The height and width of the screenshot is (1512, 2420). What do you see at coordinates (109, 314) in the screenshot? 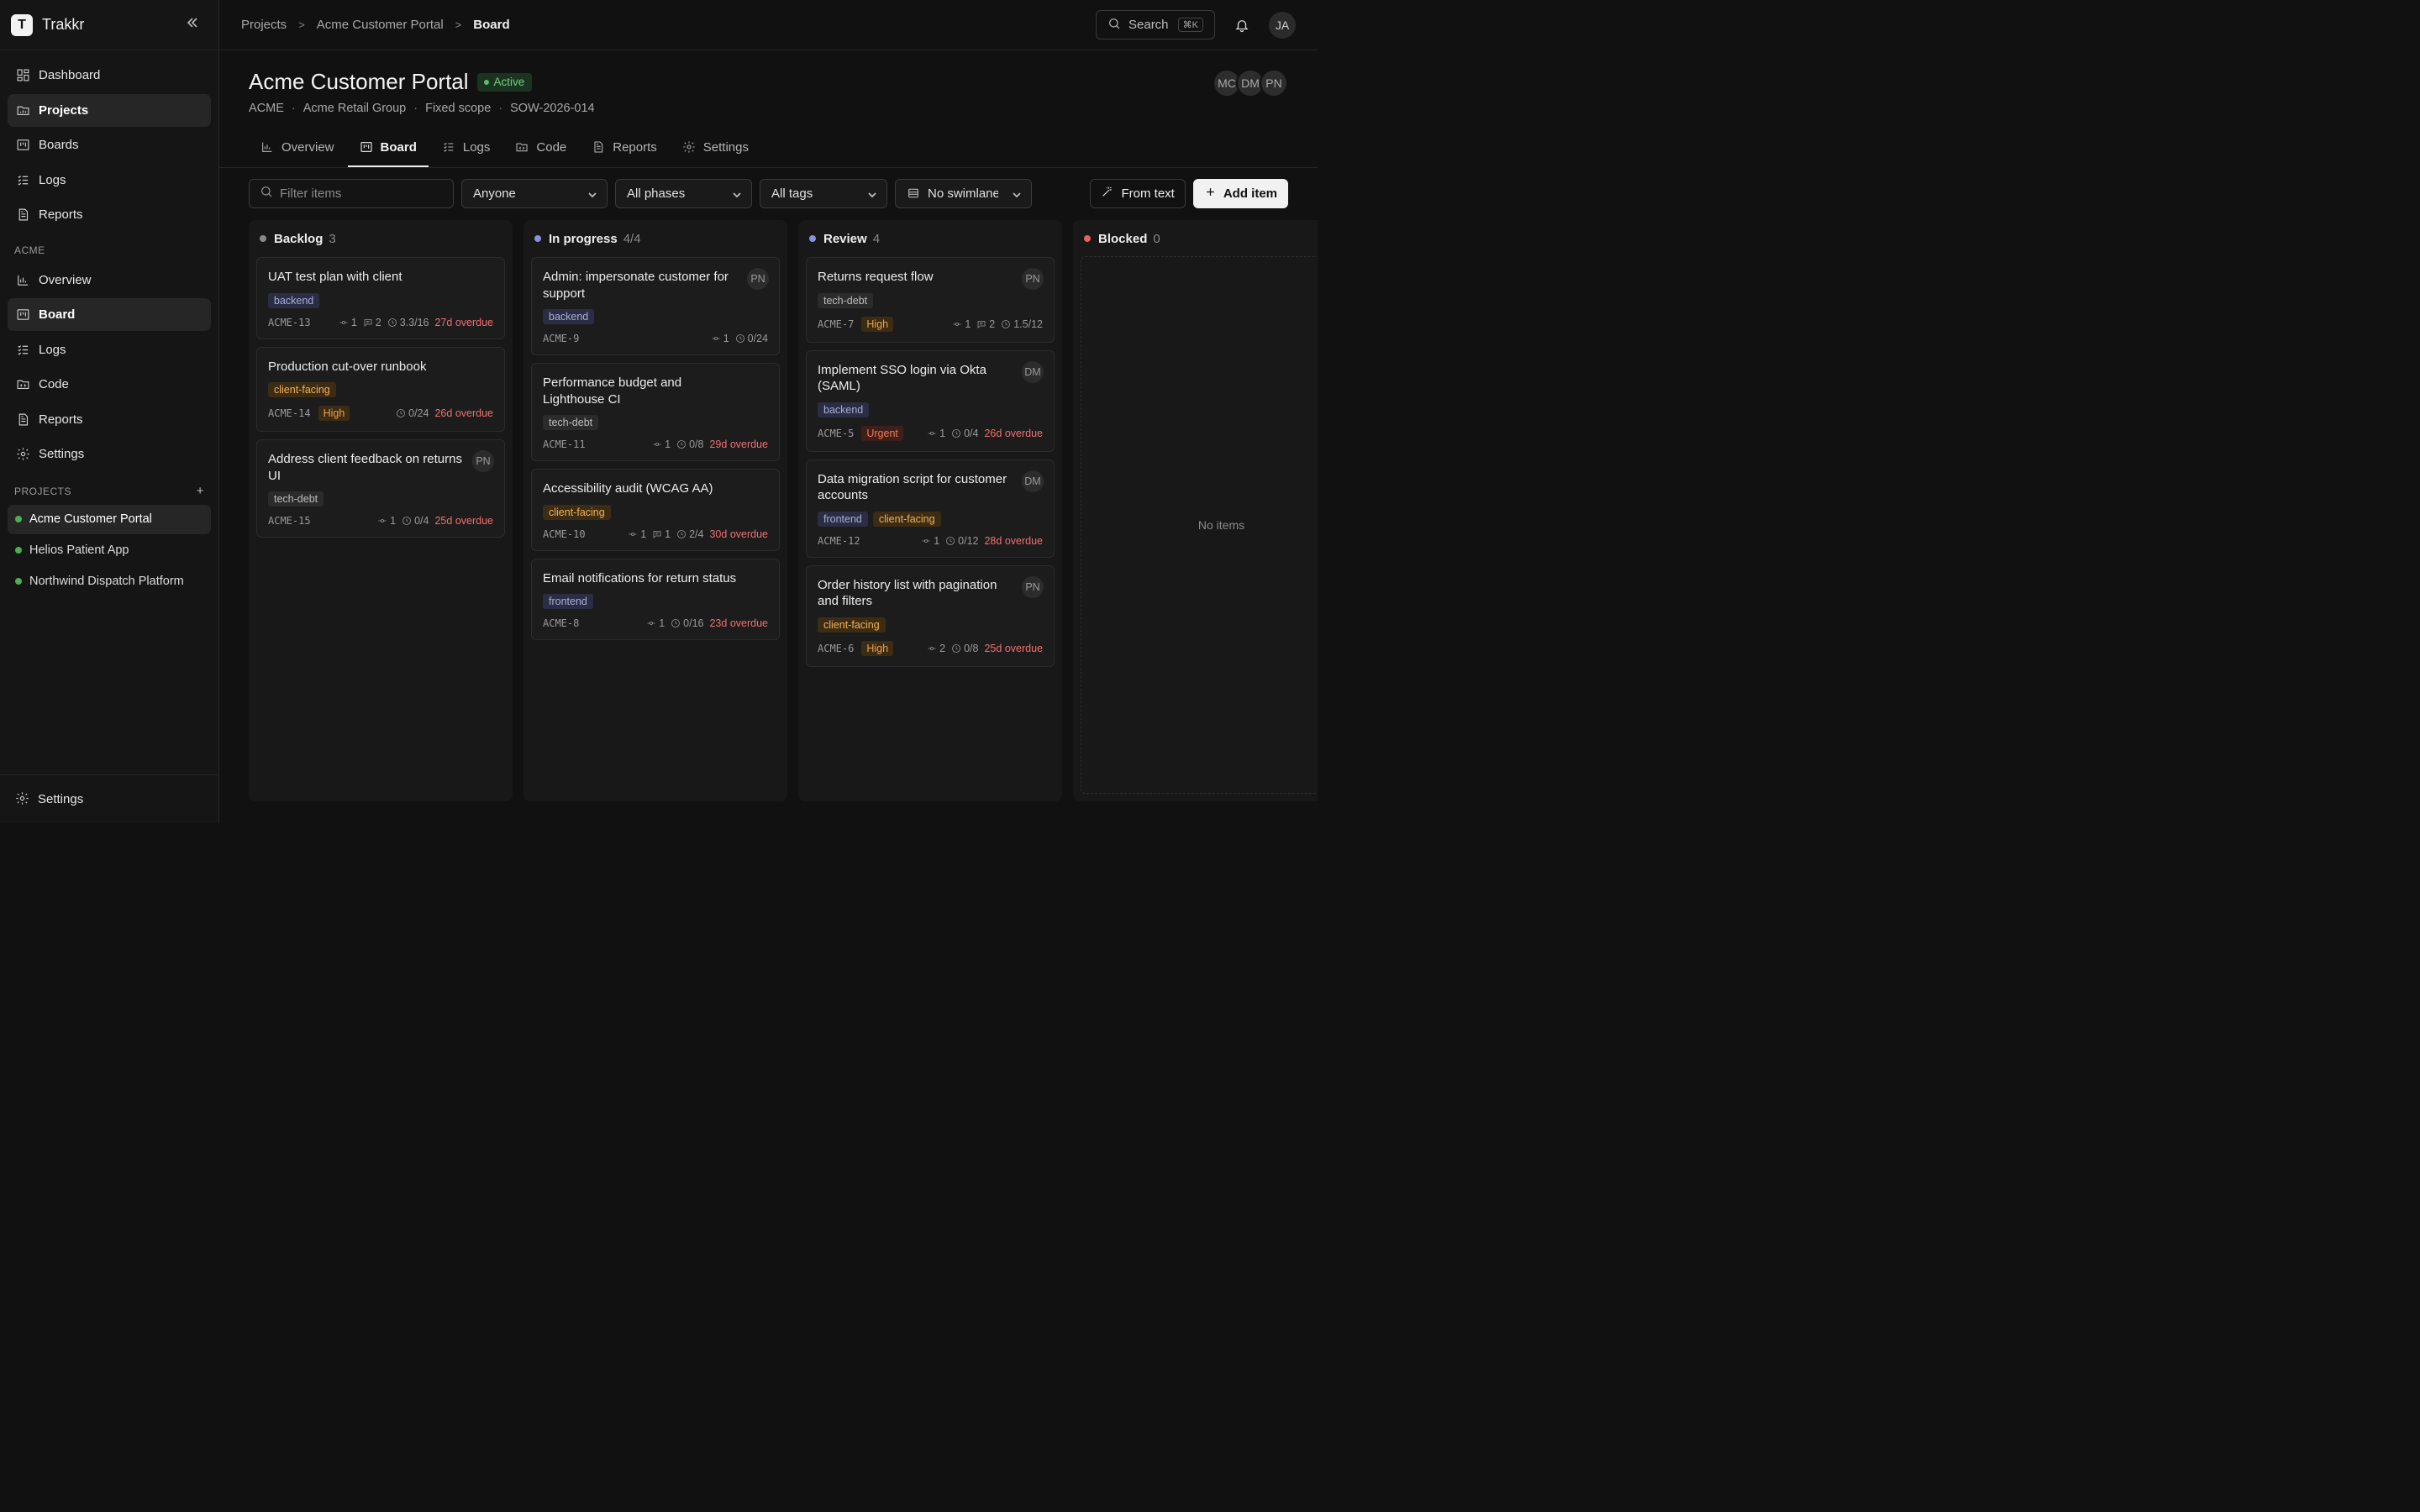
I see `workspace-item-board: Board` at bounding box center [109, 314].